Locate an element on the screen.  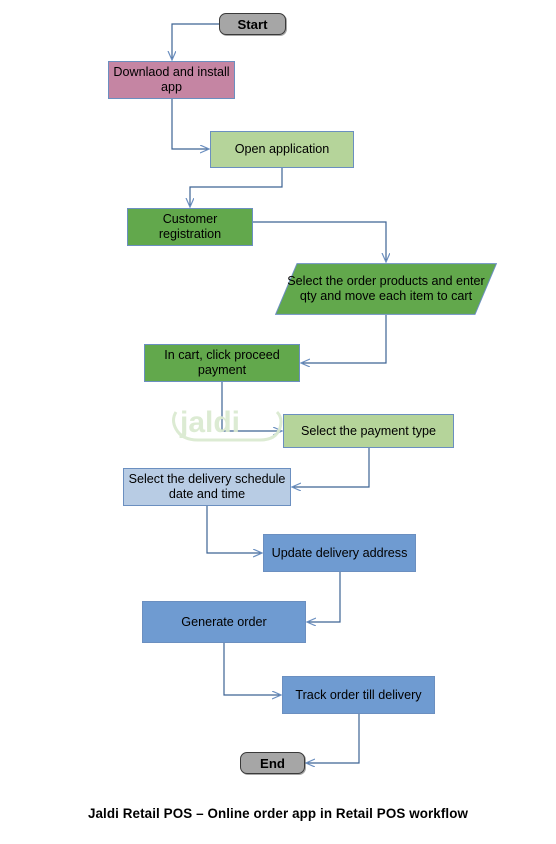
node-label-track-order: Track order till delivery is located at coordinates (358, 694).